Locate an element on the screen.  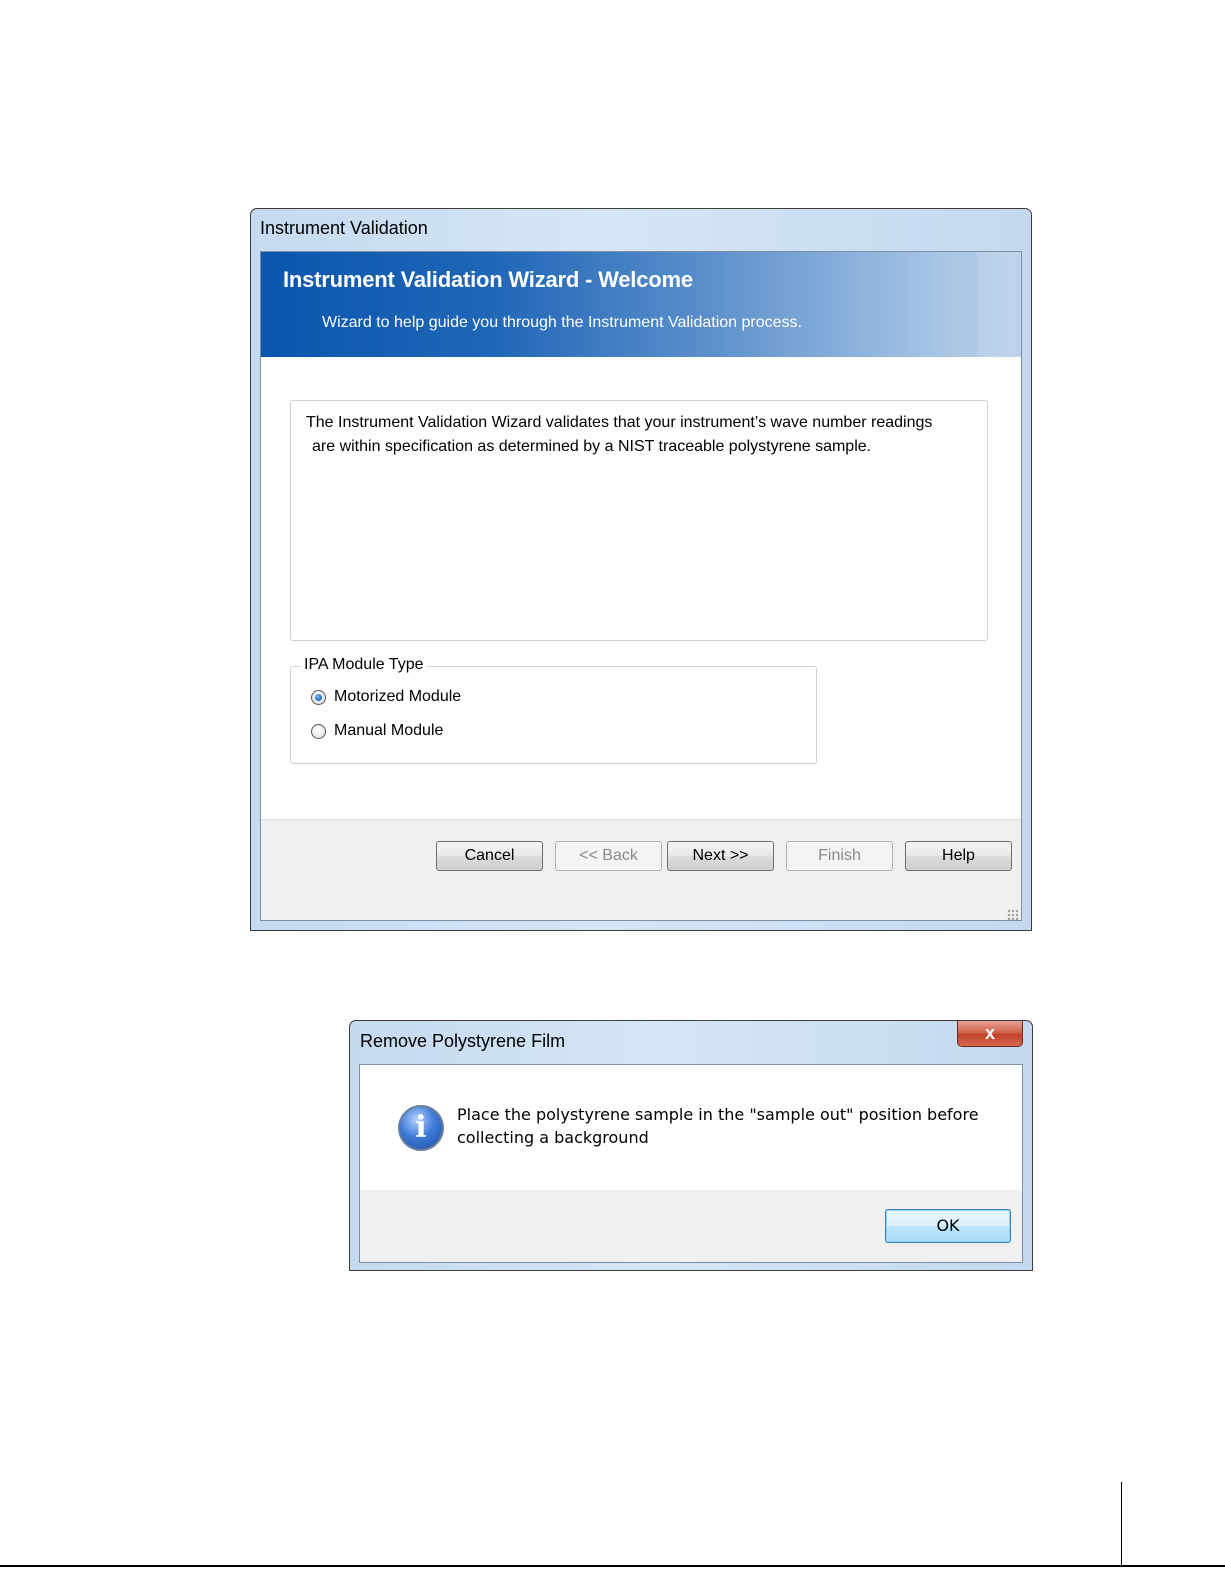
help-button: Help is located at coordinates (958, 856).